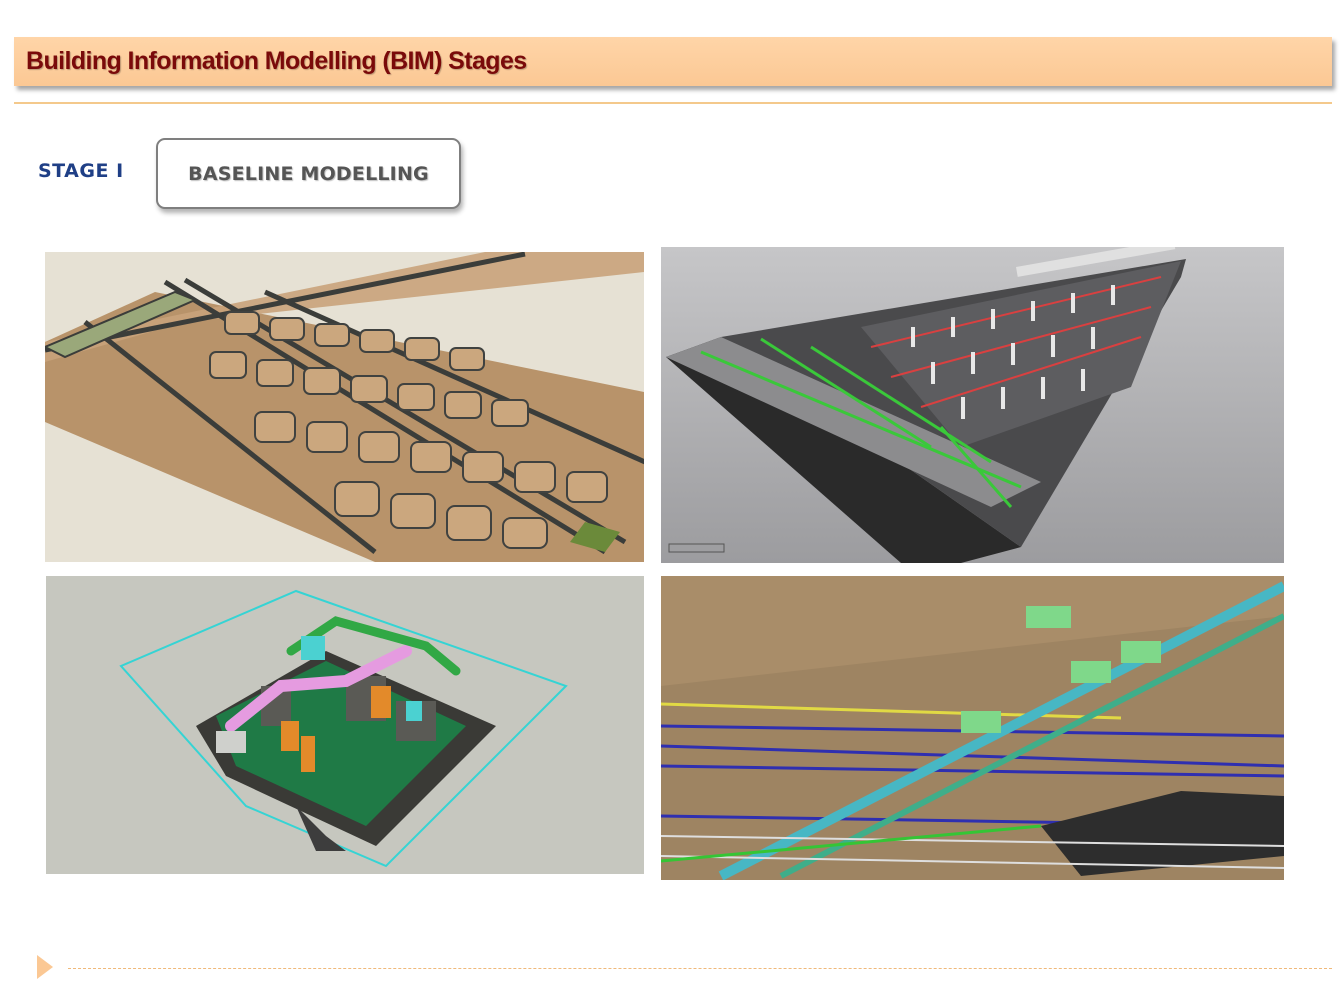  I want to click on site-road-masterplan-model, so click(344, 407).